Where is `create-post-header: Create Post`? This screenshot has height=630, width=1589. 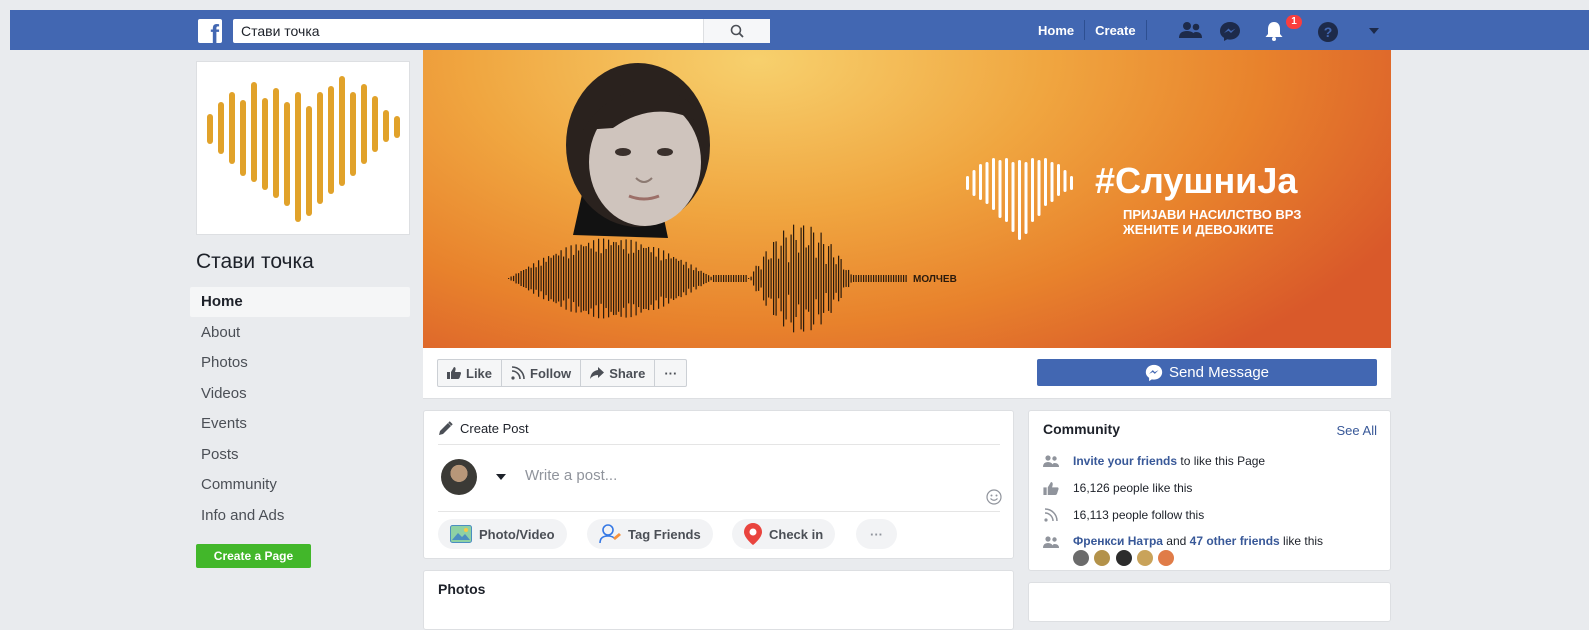
create-post-header: Create Post is located at coordinates (483, 428).